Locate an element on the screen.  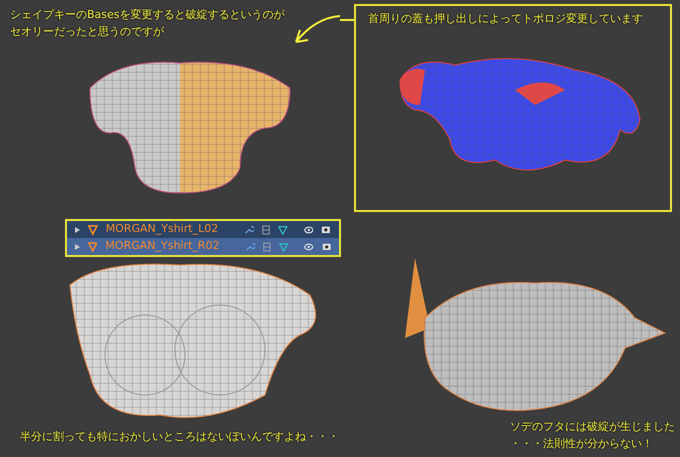
object-name: MORGAN_Yshirt_R02 is located at coordinates (162, 246).